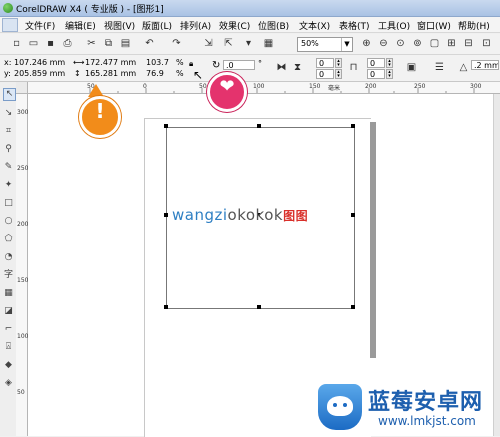 Image resolution: width=500 pixels, height=437 pixels. I want to click on zoom-all-icon: ⊚, so click(417, 43).